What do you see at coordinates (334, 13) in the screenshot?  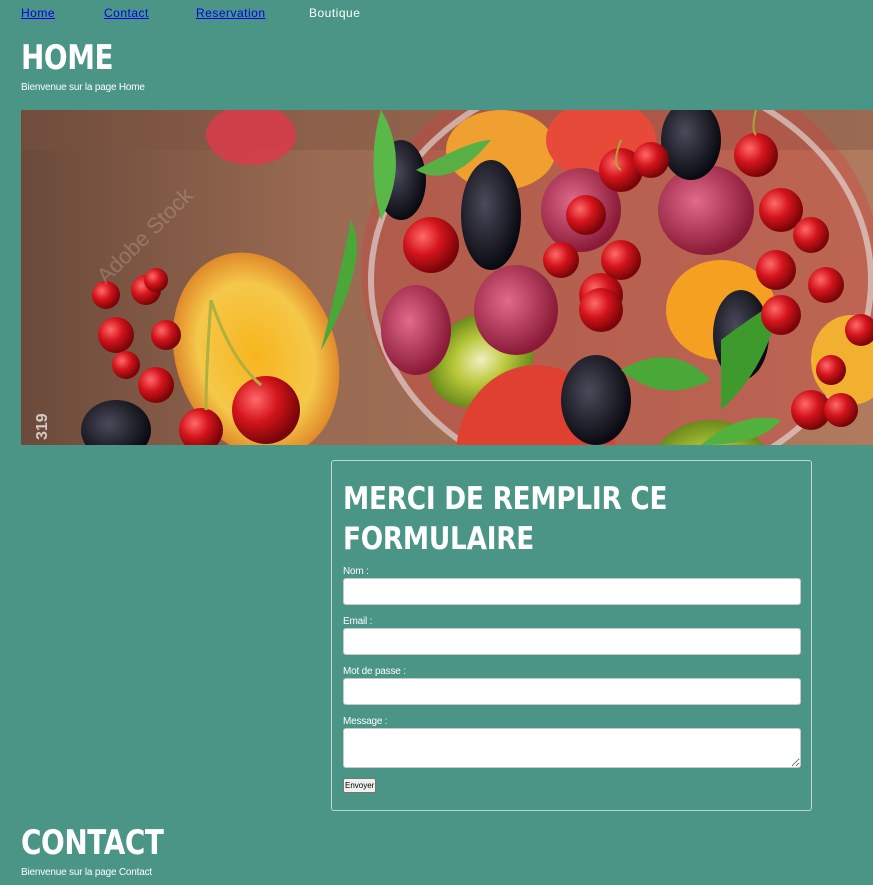 I see `nav-item-boutique: Boutique` at bounding box center [334, 13].